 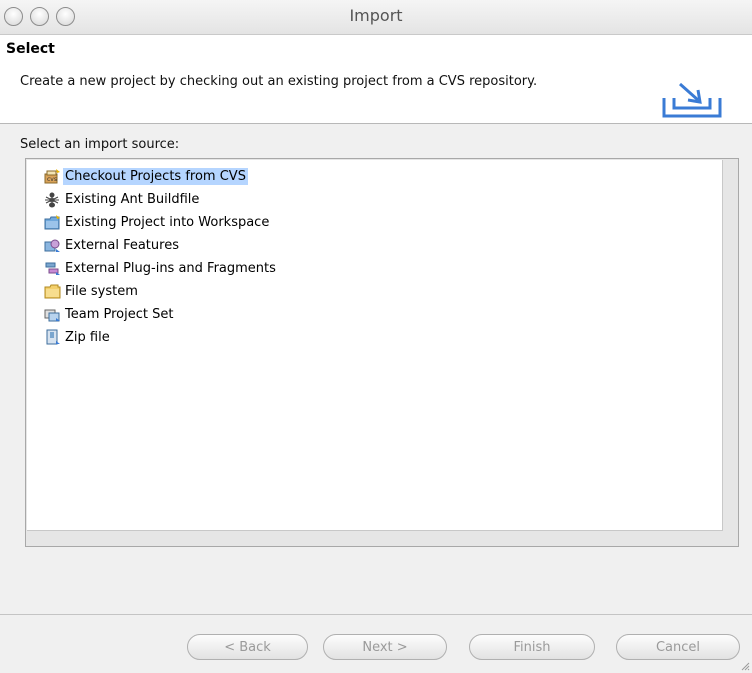 I want to click on list-item-ant: Existing Ant Buildfile, so click(x=122, y=199).